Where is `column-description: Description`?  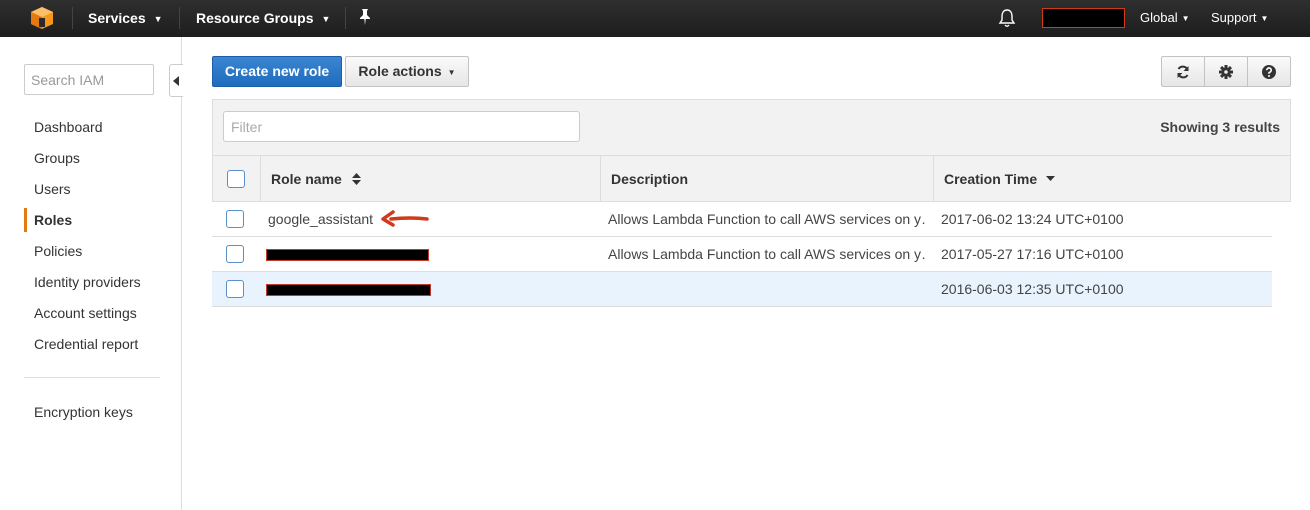
column-description: Description is located at coordinates (766, 179).